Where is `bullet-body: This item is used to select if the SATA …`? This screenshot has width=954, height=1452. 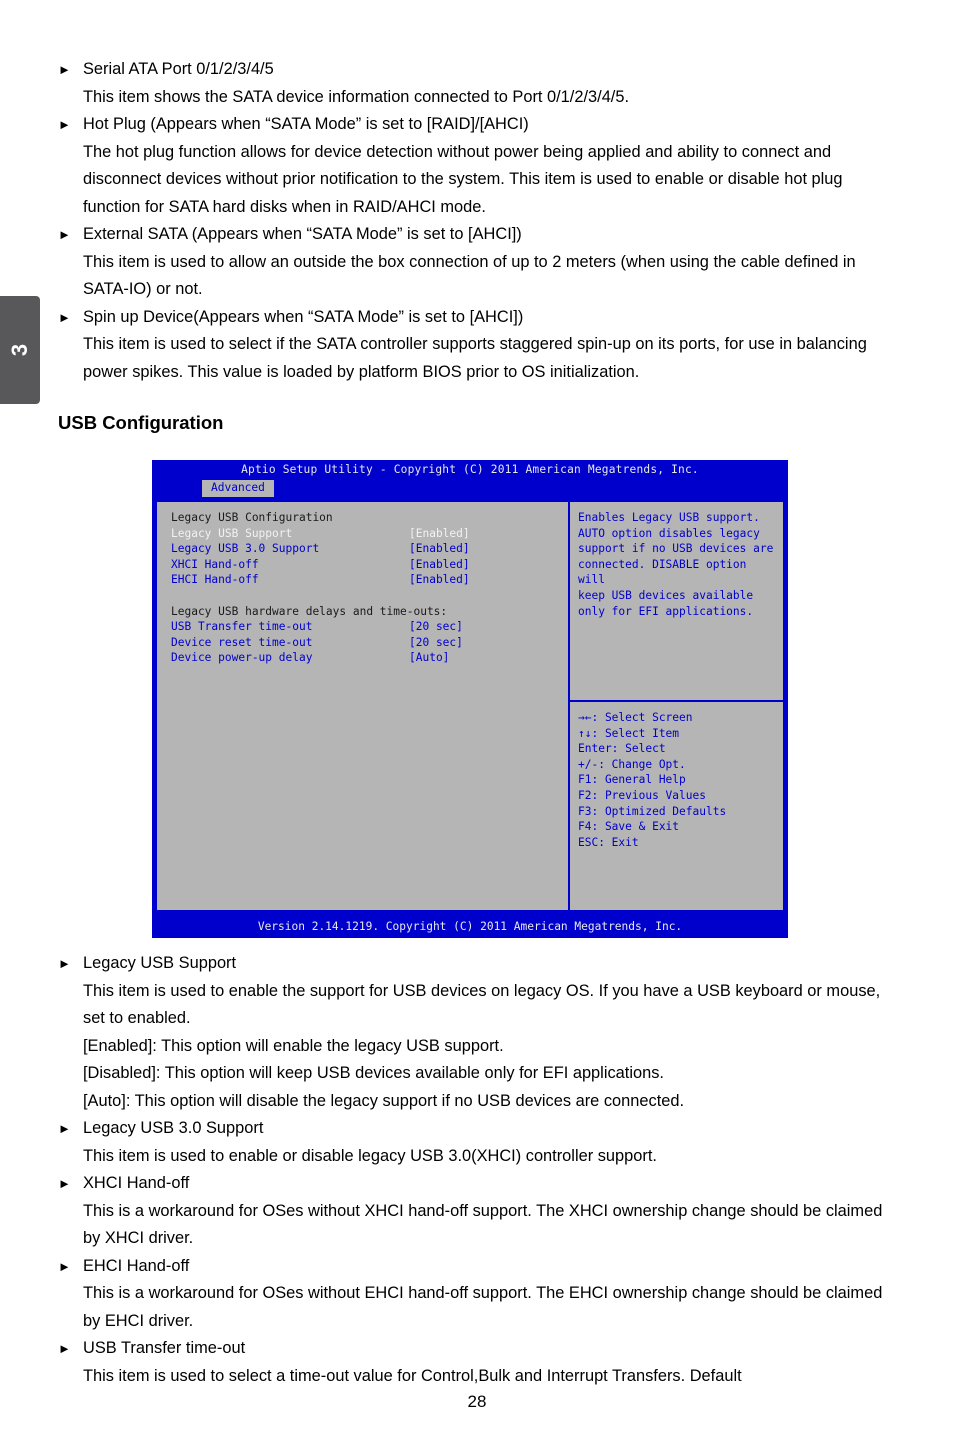
bullet-body: This item is used to select if the SATA … is located at coordinates (475, 358).